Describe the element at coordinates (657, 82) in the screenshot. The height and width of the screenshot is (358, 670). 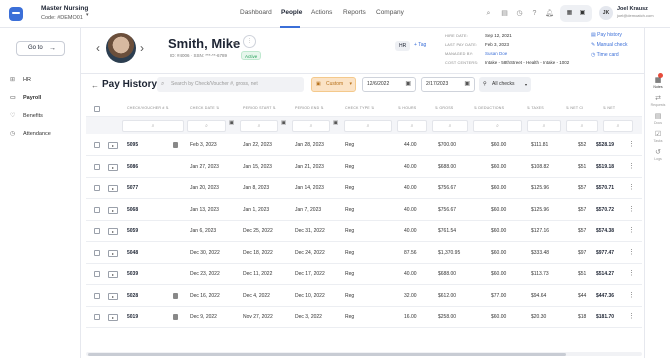
I see `rail-notes: ▦ Notes` at that location.